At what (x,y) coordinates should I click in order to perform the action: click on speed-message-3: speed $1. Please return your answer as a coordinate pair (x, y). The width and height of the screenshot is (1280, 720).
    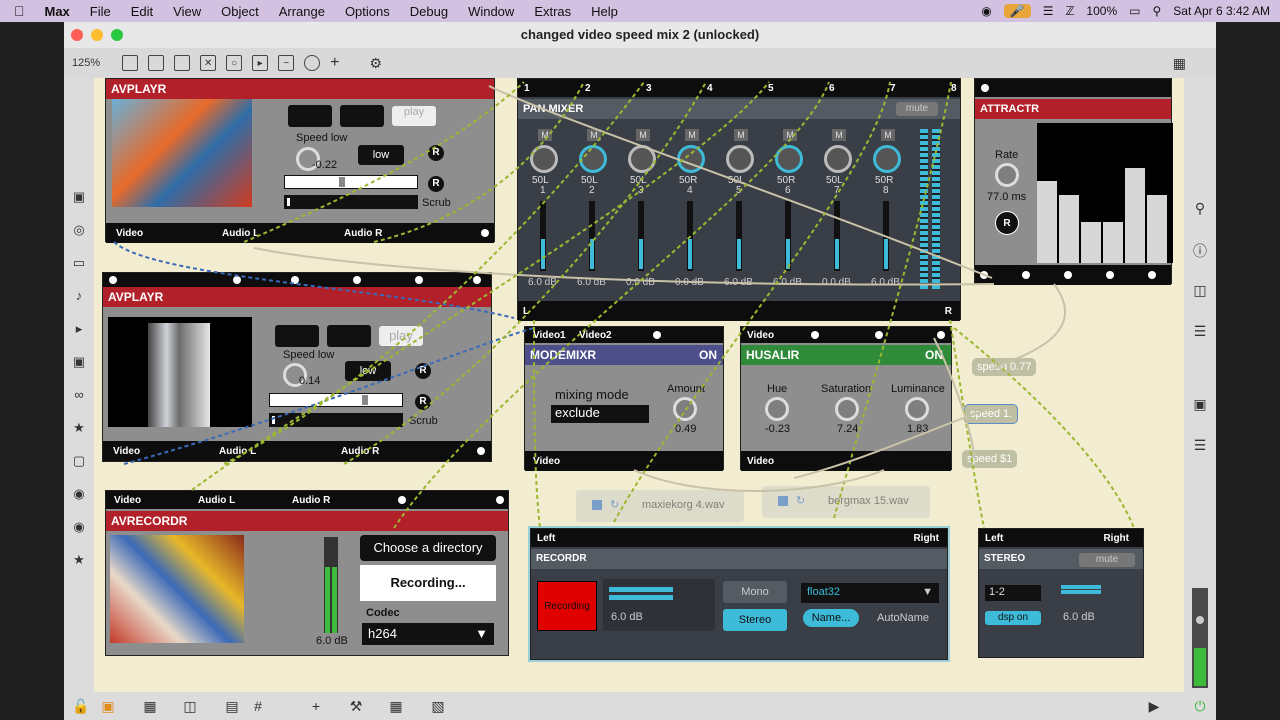
    Looking at the image, I should click on (990, 459).